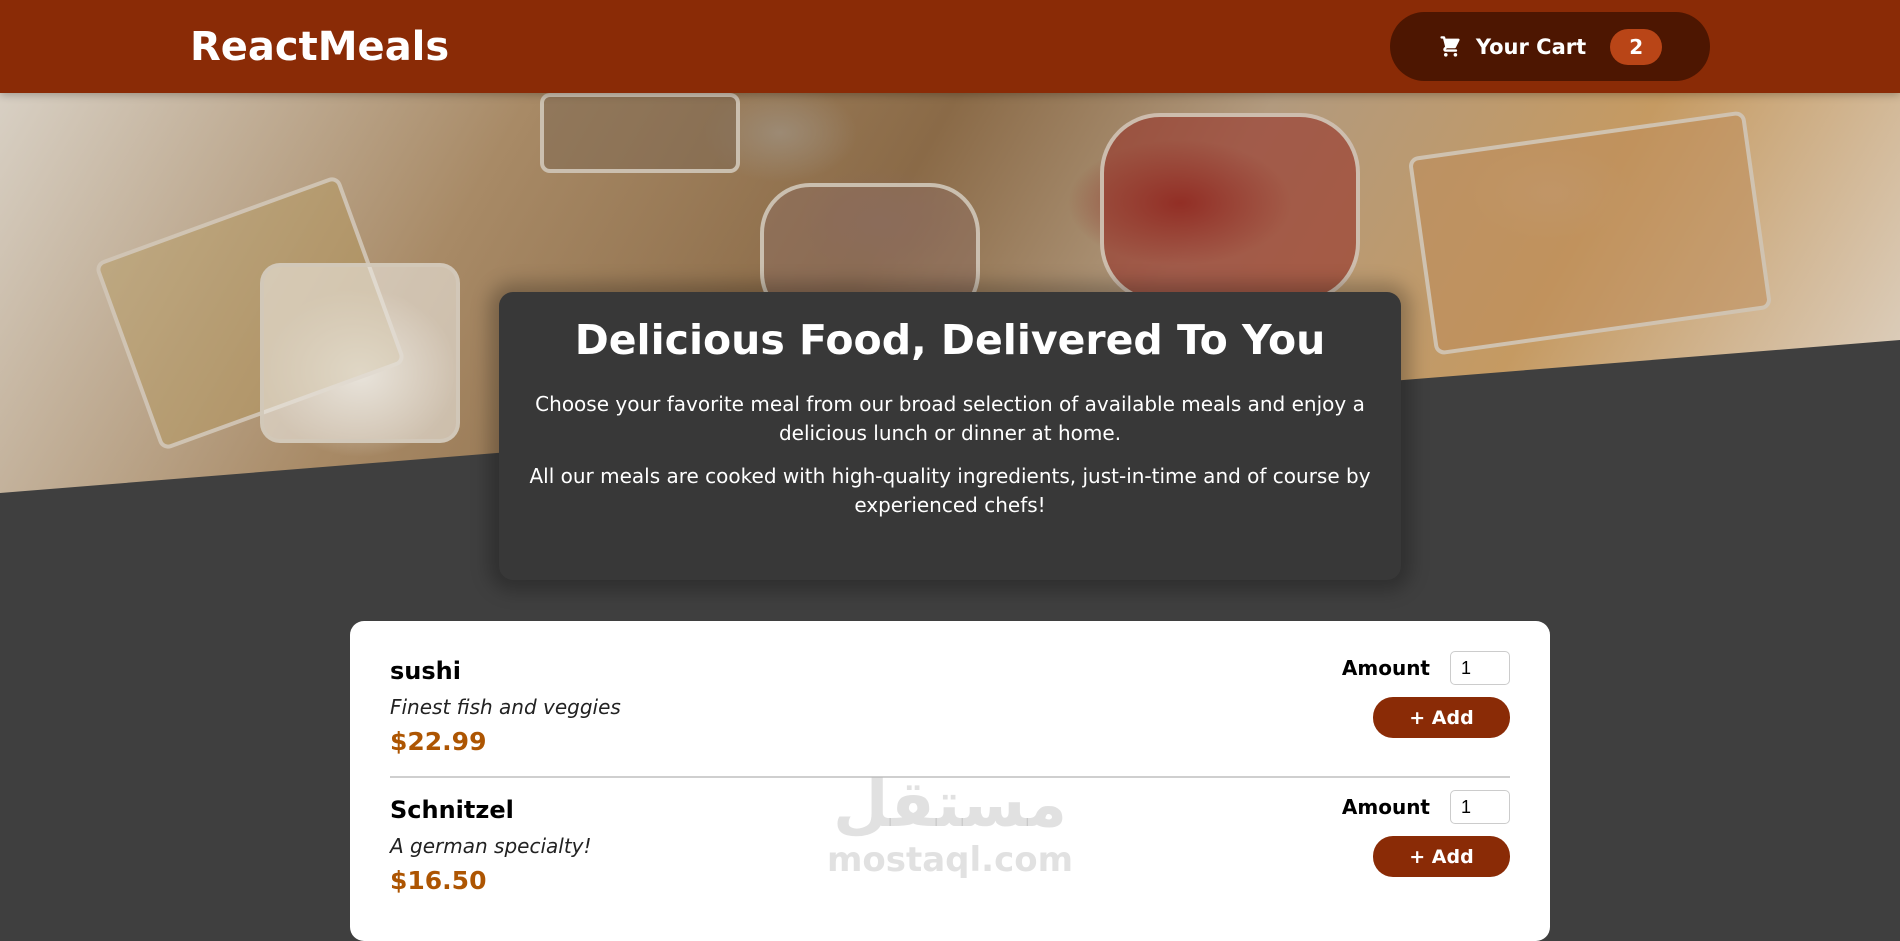 Image resolution: width=1900 pixels, height=941 pixels. I want to click on app-header: ReactMeals Your Cart 2, so click(950, 46).